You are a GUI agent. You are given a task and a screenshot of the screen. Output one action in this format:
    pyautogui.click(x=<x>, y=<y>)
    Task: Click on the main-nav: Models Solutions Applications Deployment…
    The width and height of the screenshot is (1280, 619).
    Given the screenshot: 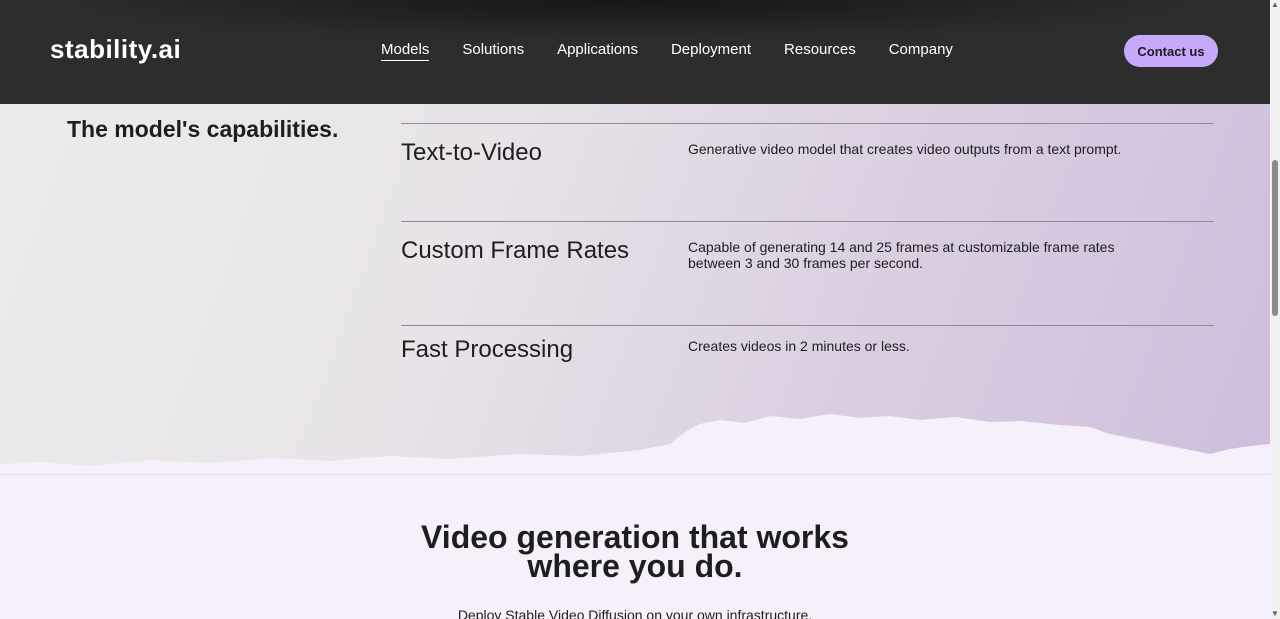 What is the action you would take?
    pyautogui.click(x=683, y=51)
    